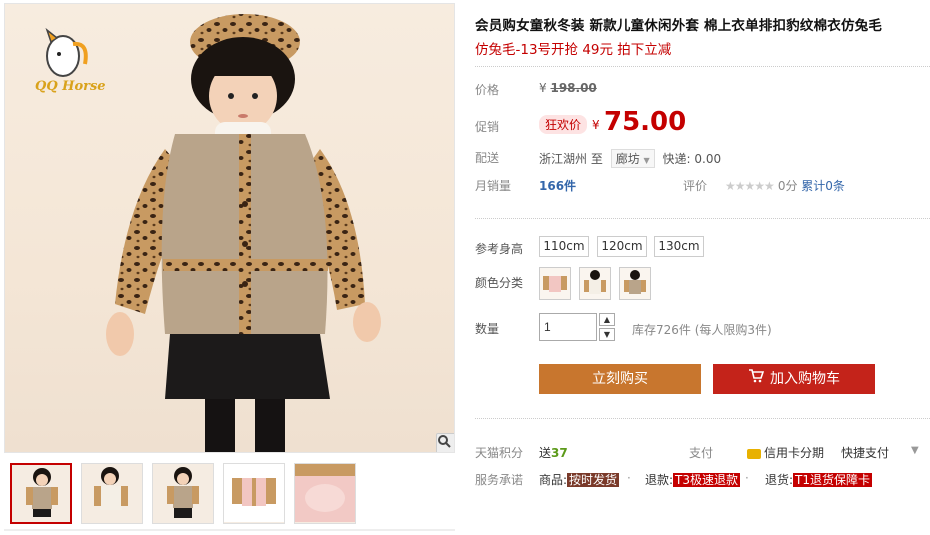 The height and width of the screenshot is (535, 930). What do you see at coordinates (754, 453) in the screenshot?
I see `credit-card-icon` at bounding box center [754, 453].